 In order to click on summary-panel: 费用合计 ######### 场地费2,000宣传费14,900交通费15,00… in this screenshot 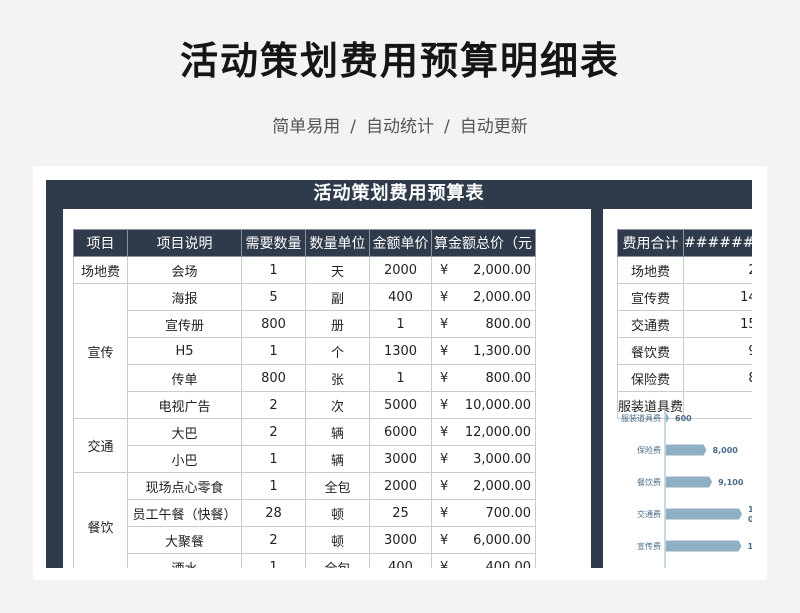, I will do `click(677, 388)`.